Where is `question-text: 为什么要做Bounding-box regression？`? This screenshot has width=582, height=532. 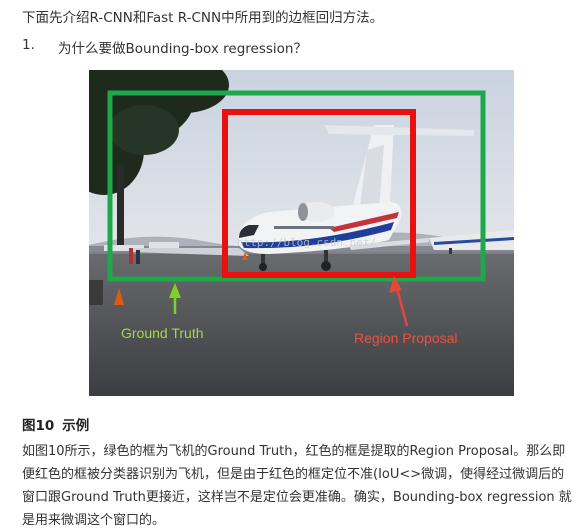
question-text: 为什么要做Bounding-box regression？ is located at coordinates (182, 49).